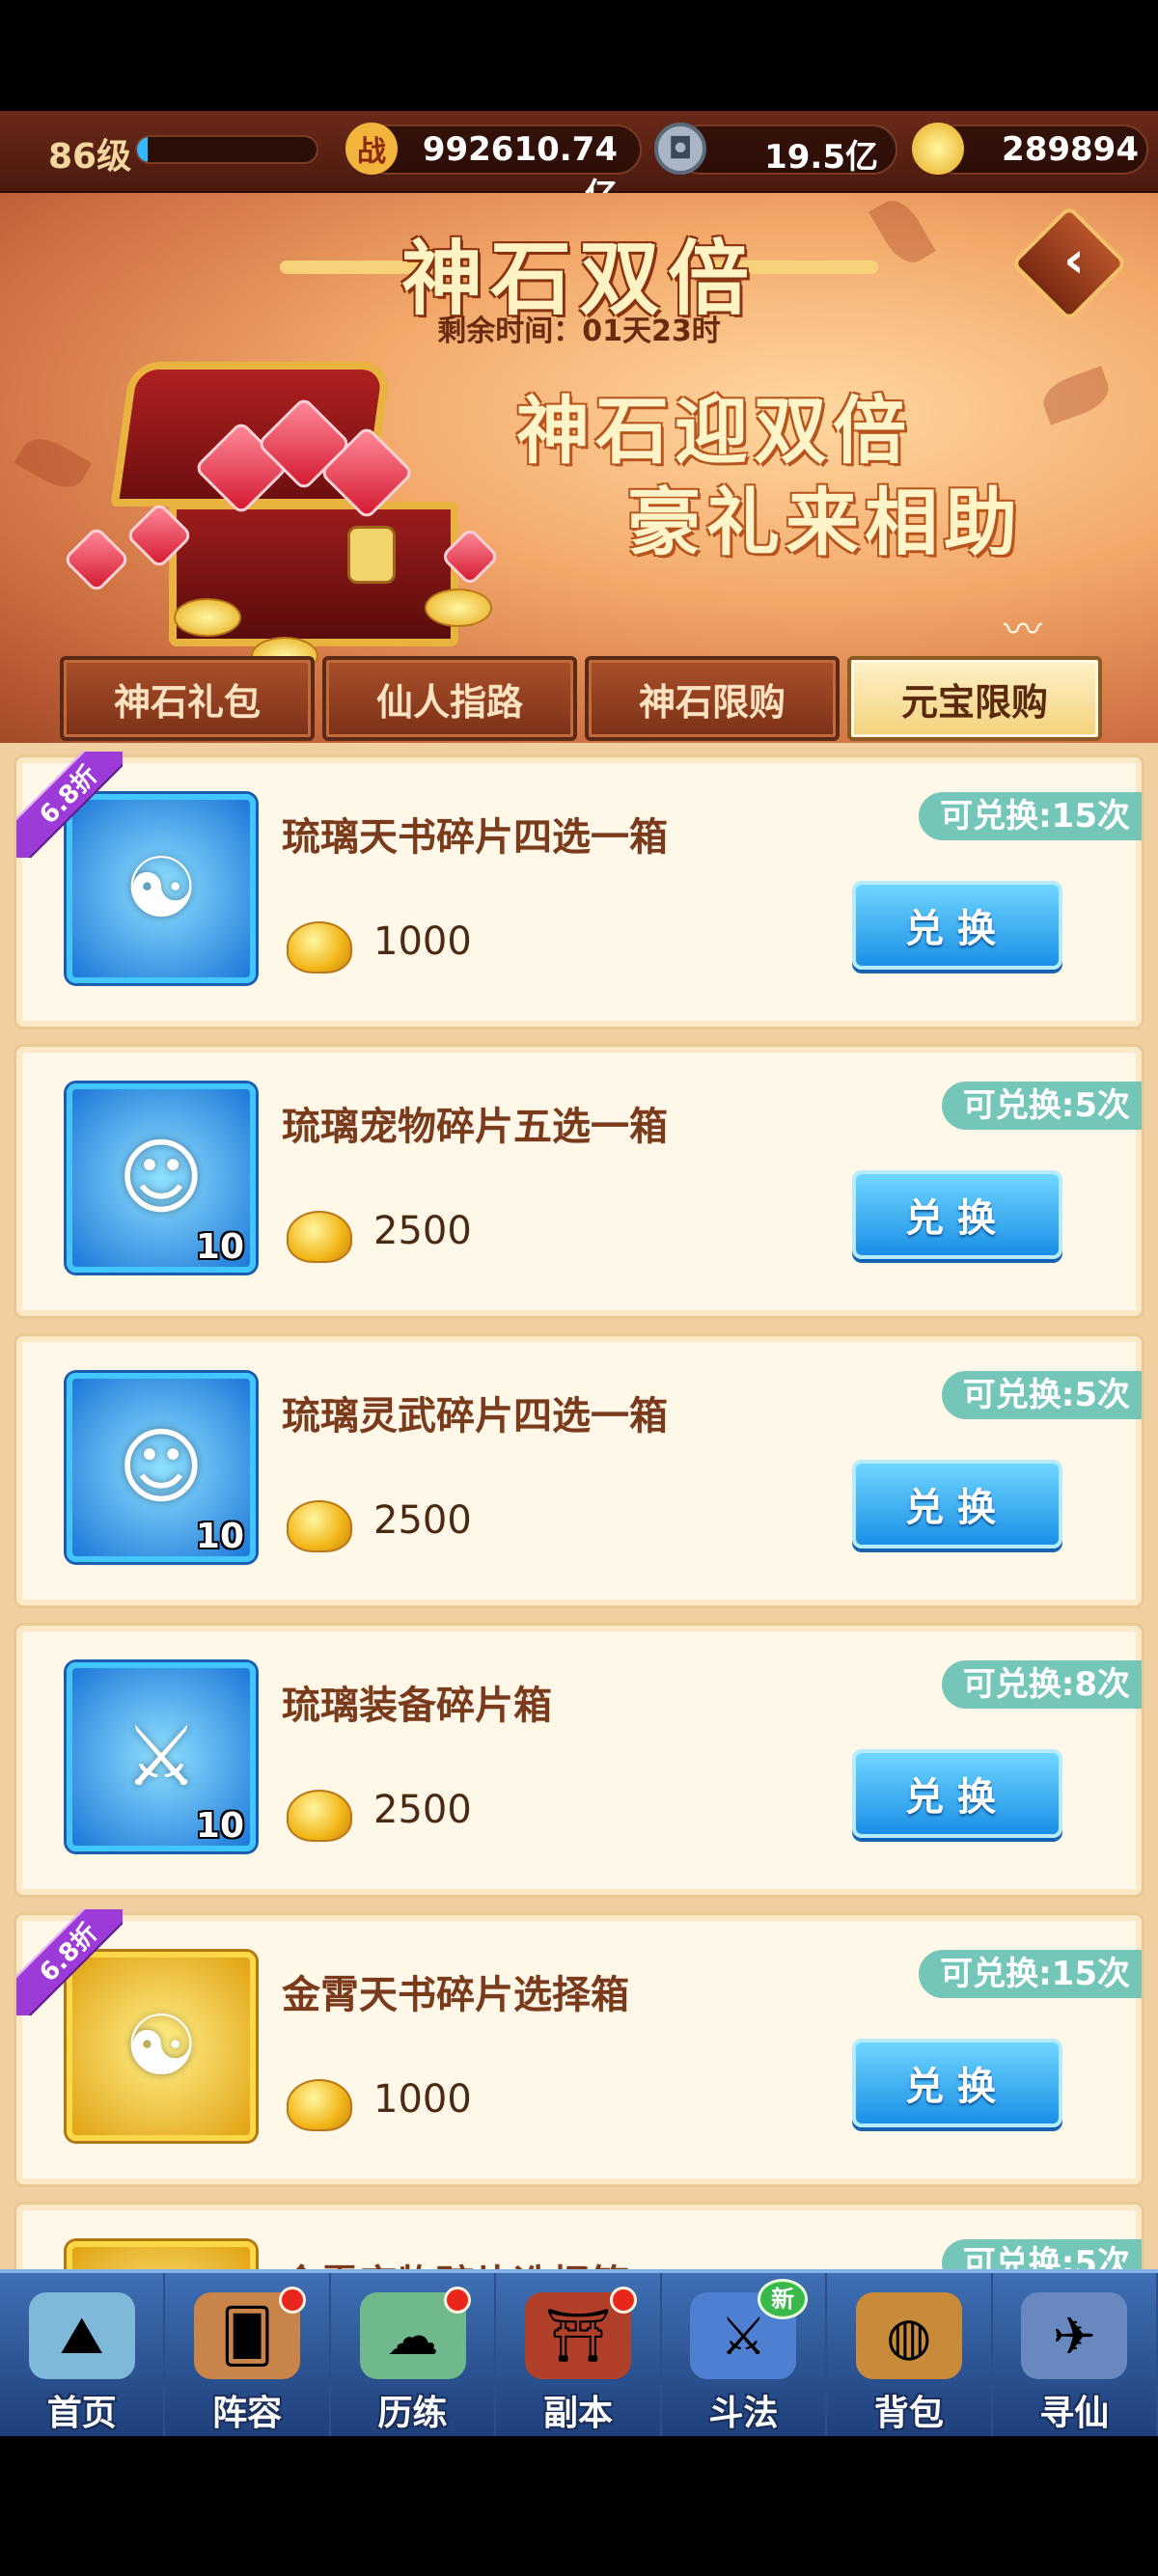  I want to click on item-card: ▣ 金霄宠物碎片选择箱可兑换:5次, so click(579, 2237).